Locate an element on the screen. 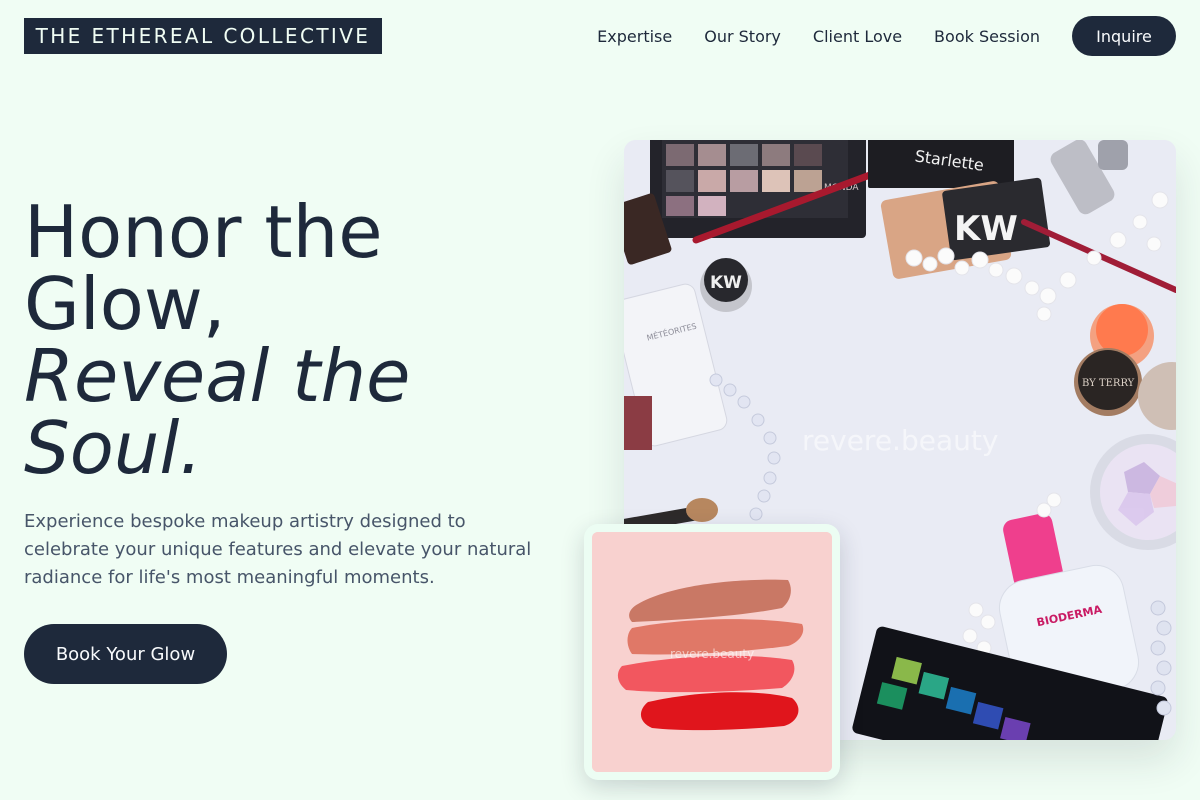 Image resolution: width=1200 pixels, height=800 pixels. book-your-glow-button: Book Your Glow is located at coordinates (125, 654).